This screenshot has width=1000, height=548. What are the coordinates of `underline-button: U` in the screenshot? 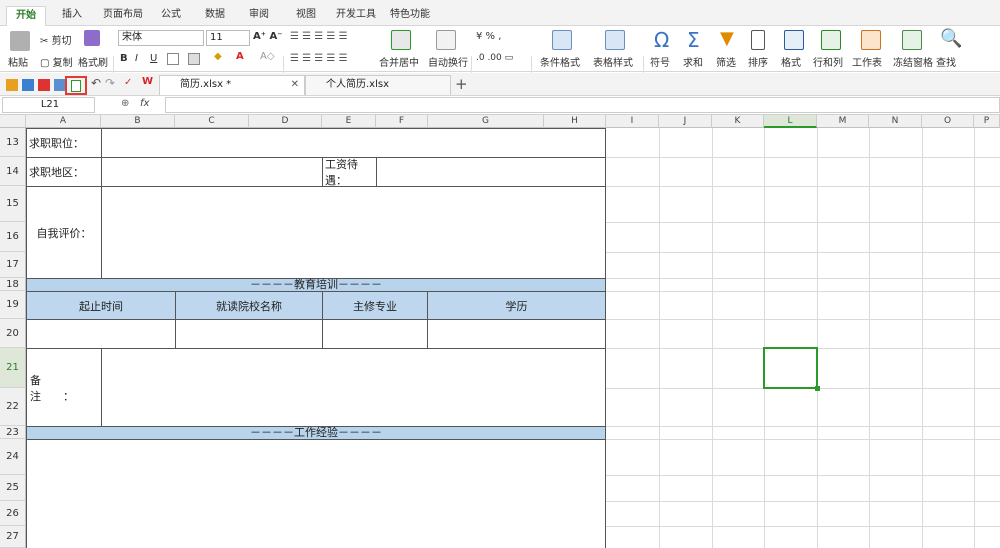 It's located at (153, 58).